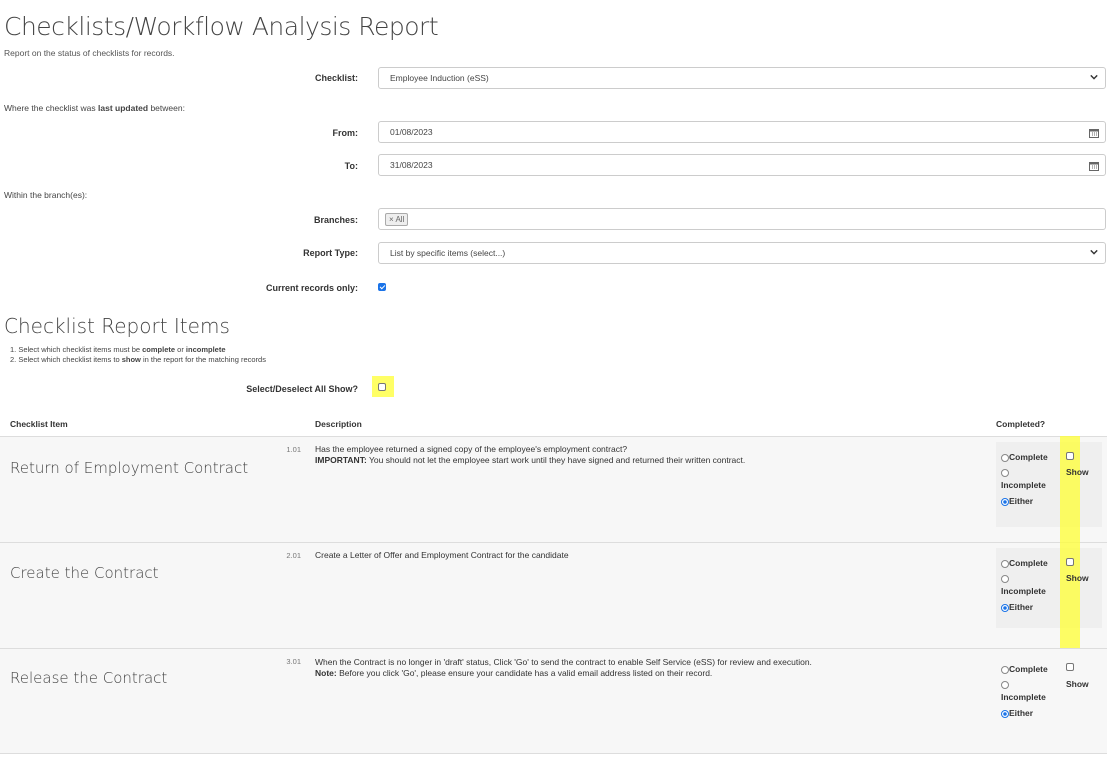 This screenshot has height=757, width=1107. I want to click on current-records-checkbox, so click(382, 287).